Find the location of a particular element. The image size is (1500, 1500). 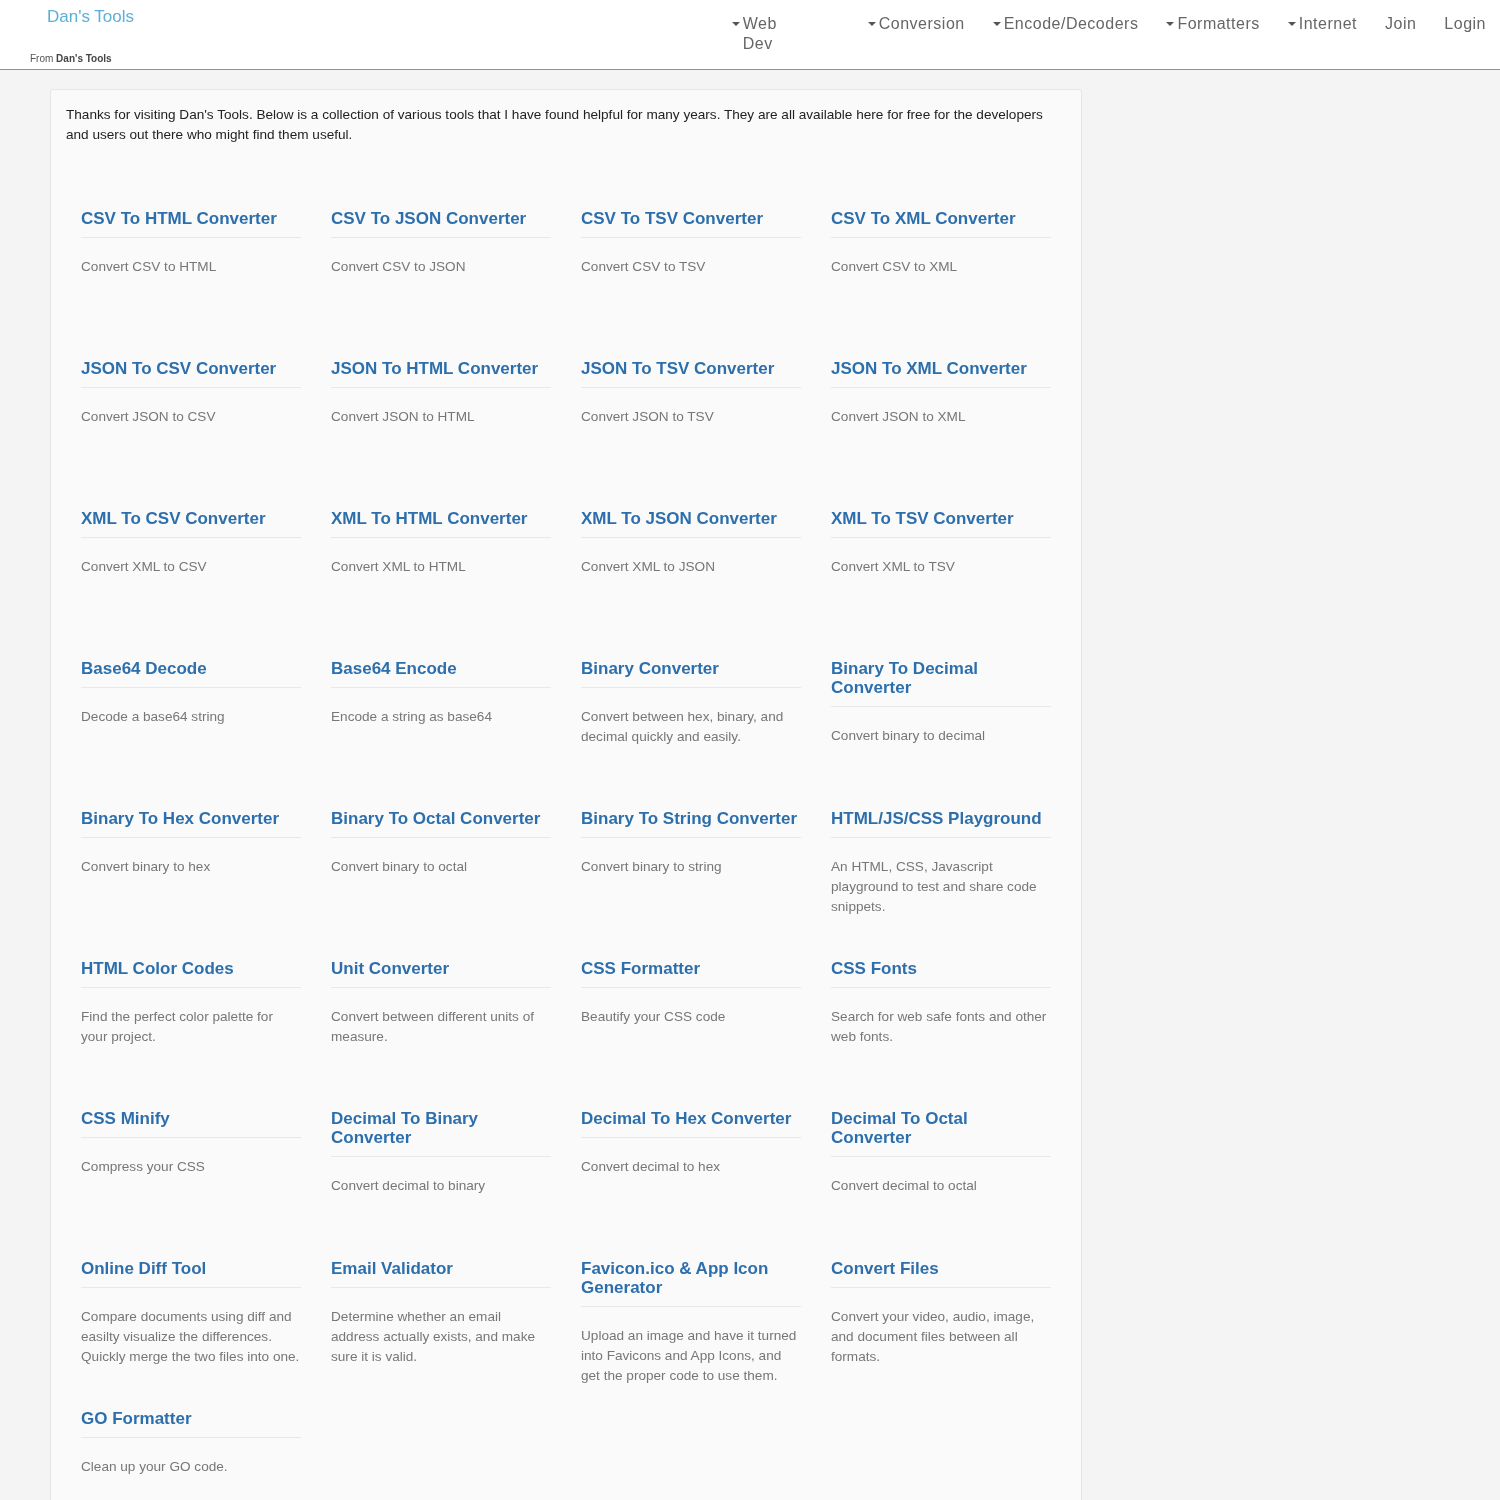

tool-link: Decimal To Octal Converter is located at coordinates (941, 1133).